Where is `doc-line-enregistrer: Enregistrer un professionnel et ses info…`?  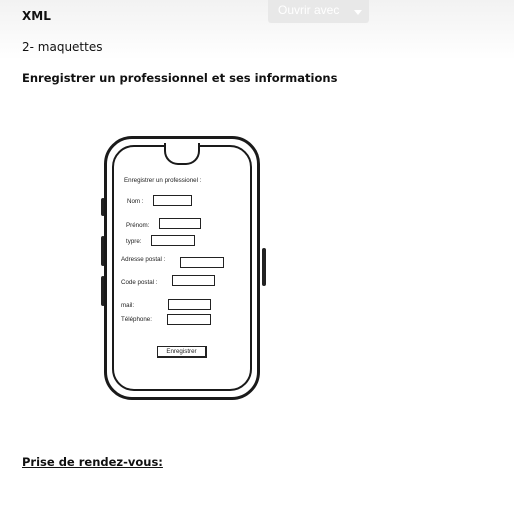 doc-line-enregistrer: Enregistrer un professionnel et ses info… is located at coordinates (180, 78).